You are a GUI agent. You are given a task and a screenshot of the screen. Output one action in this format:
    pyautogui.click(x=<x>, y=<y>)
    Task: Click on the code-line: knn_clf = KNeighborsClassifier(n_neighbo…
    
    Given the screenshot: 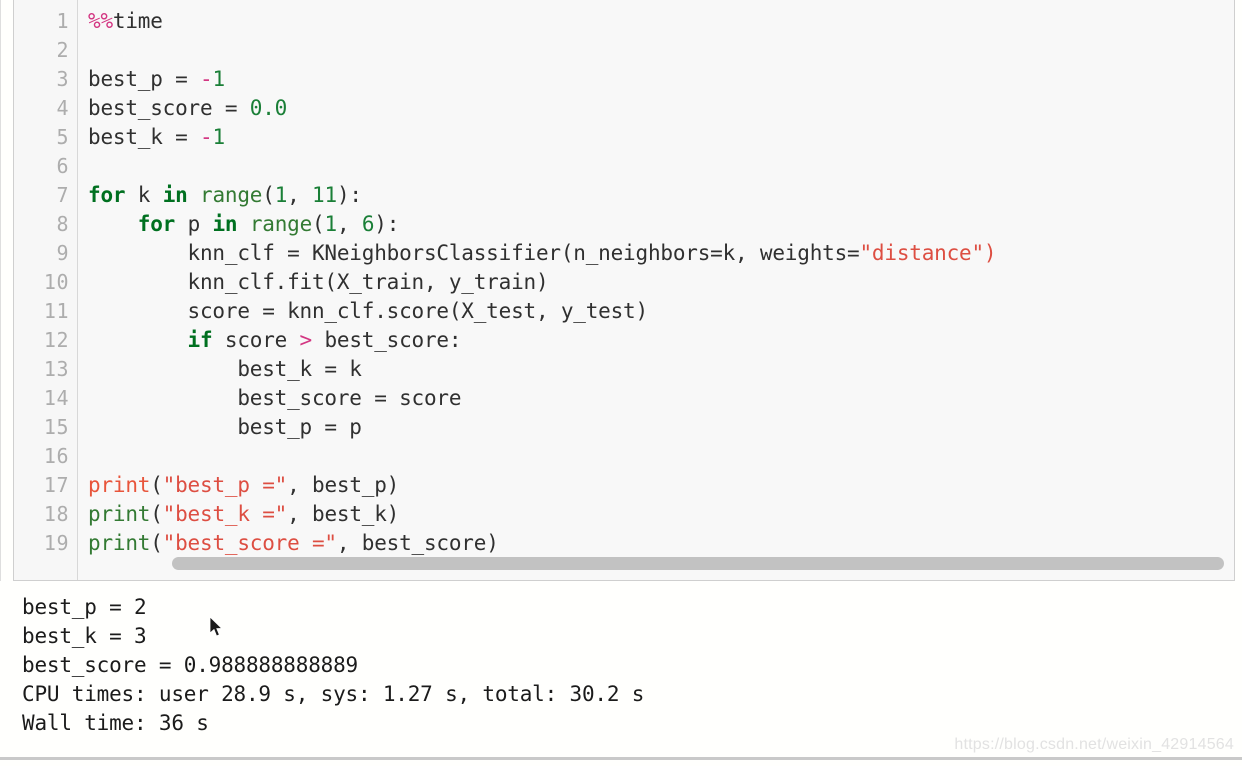 What is the action you would take?
    pyautogui.click(x=661, y=253)
    